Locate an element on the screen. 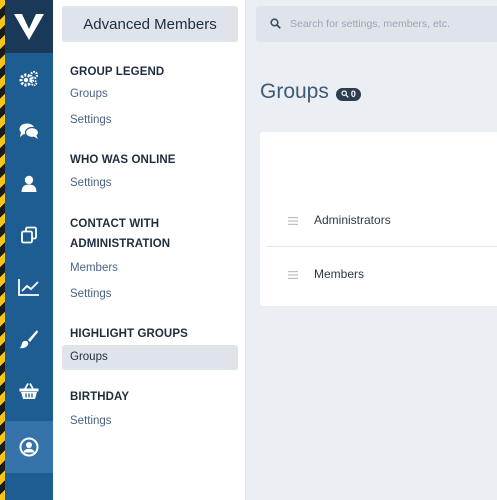 Image resolution: width=497 pixels, height=500 pixels. section-heading-who-was-online: WHO WAS ONLINE is located at coordinates (123, 160).